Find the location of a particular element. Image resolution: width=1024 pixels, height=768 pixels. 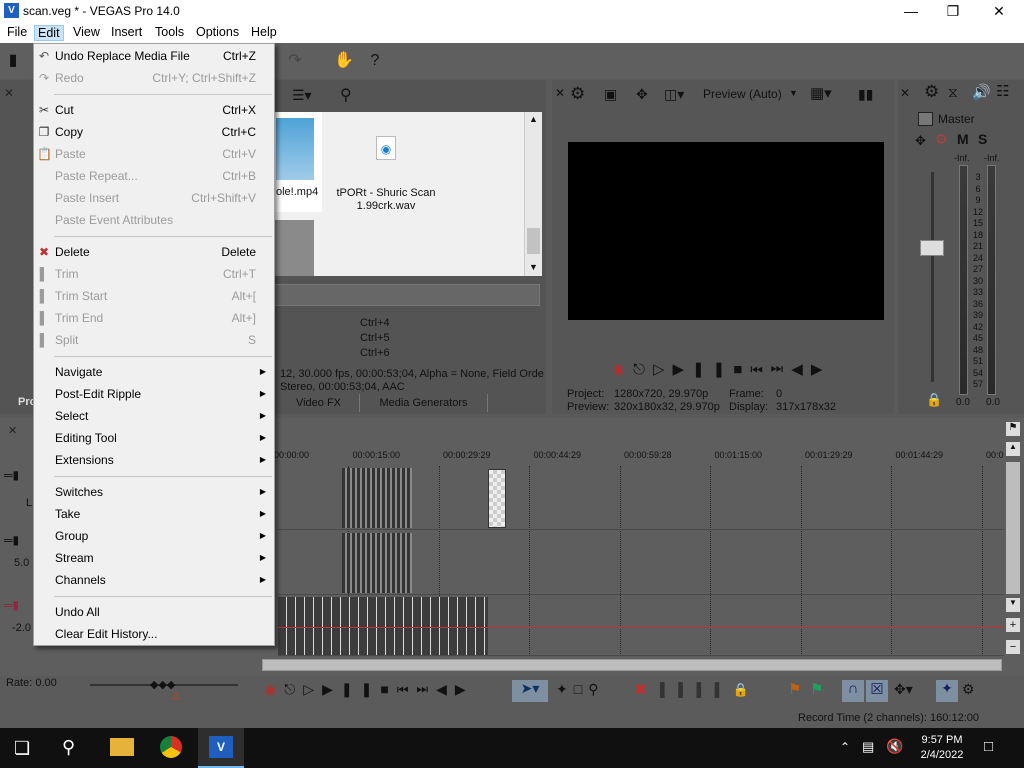

menu-item-extensions: Extensions ▶ is located at coordinates (154, 460).